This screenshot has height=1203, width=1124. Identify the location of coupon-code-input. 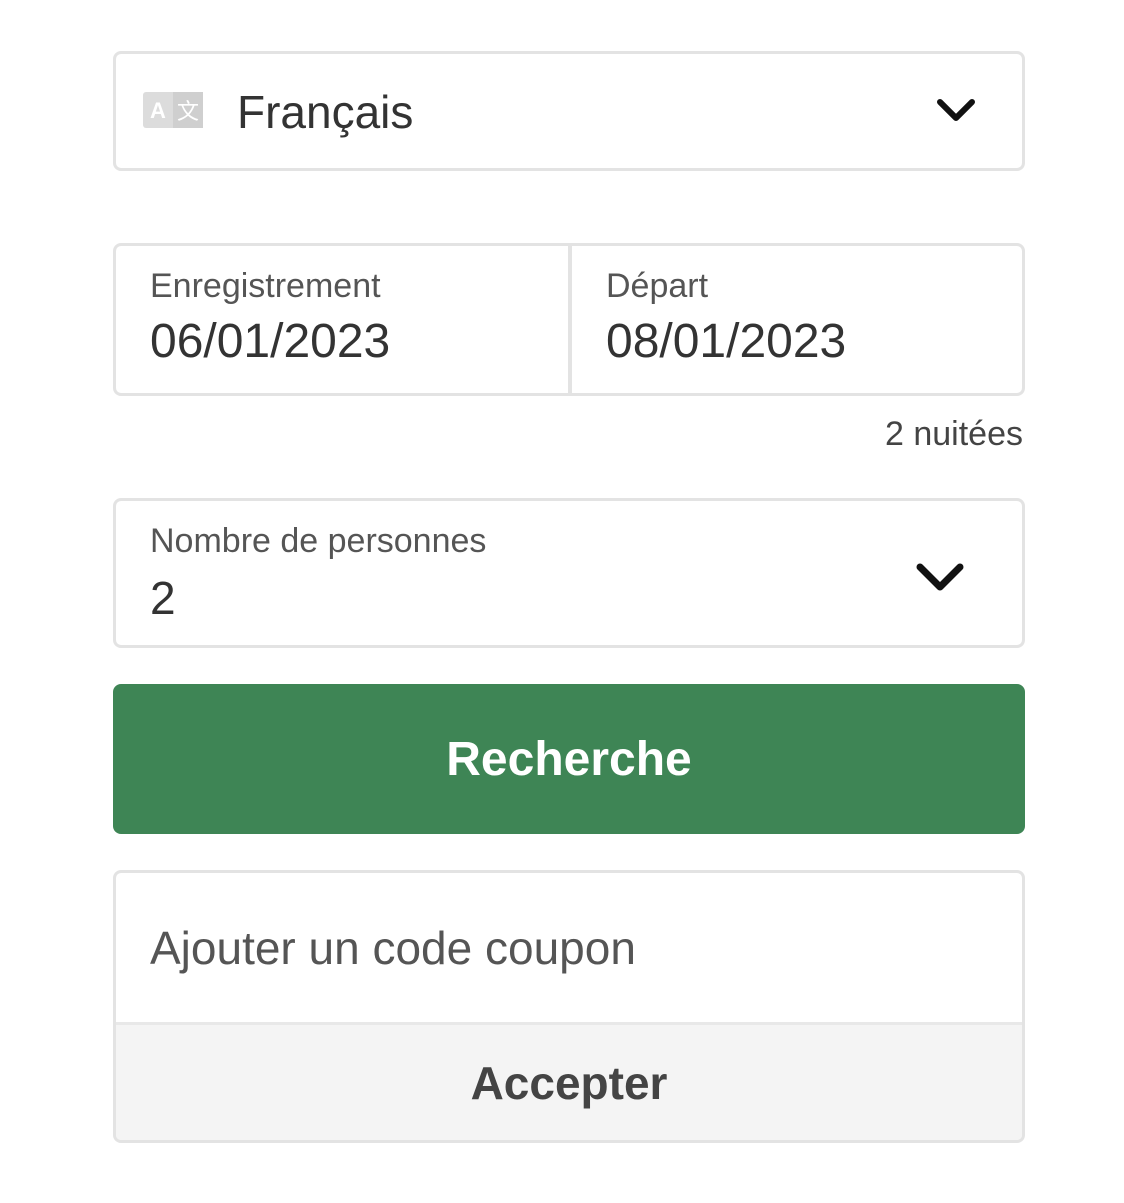
(569, 947).